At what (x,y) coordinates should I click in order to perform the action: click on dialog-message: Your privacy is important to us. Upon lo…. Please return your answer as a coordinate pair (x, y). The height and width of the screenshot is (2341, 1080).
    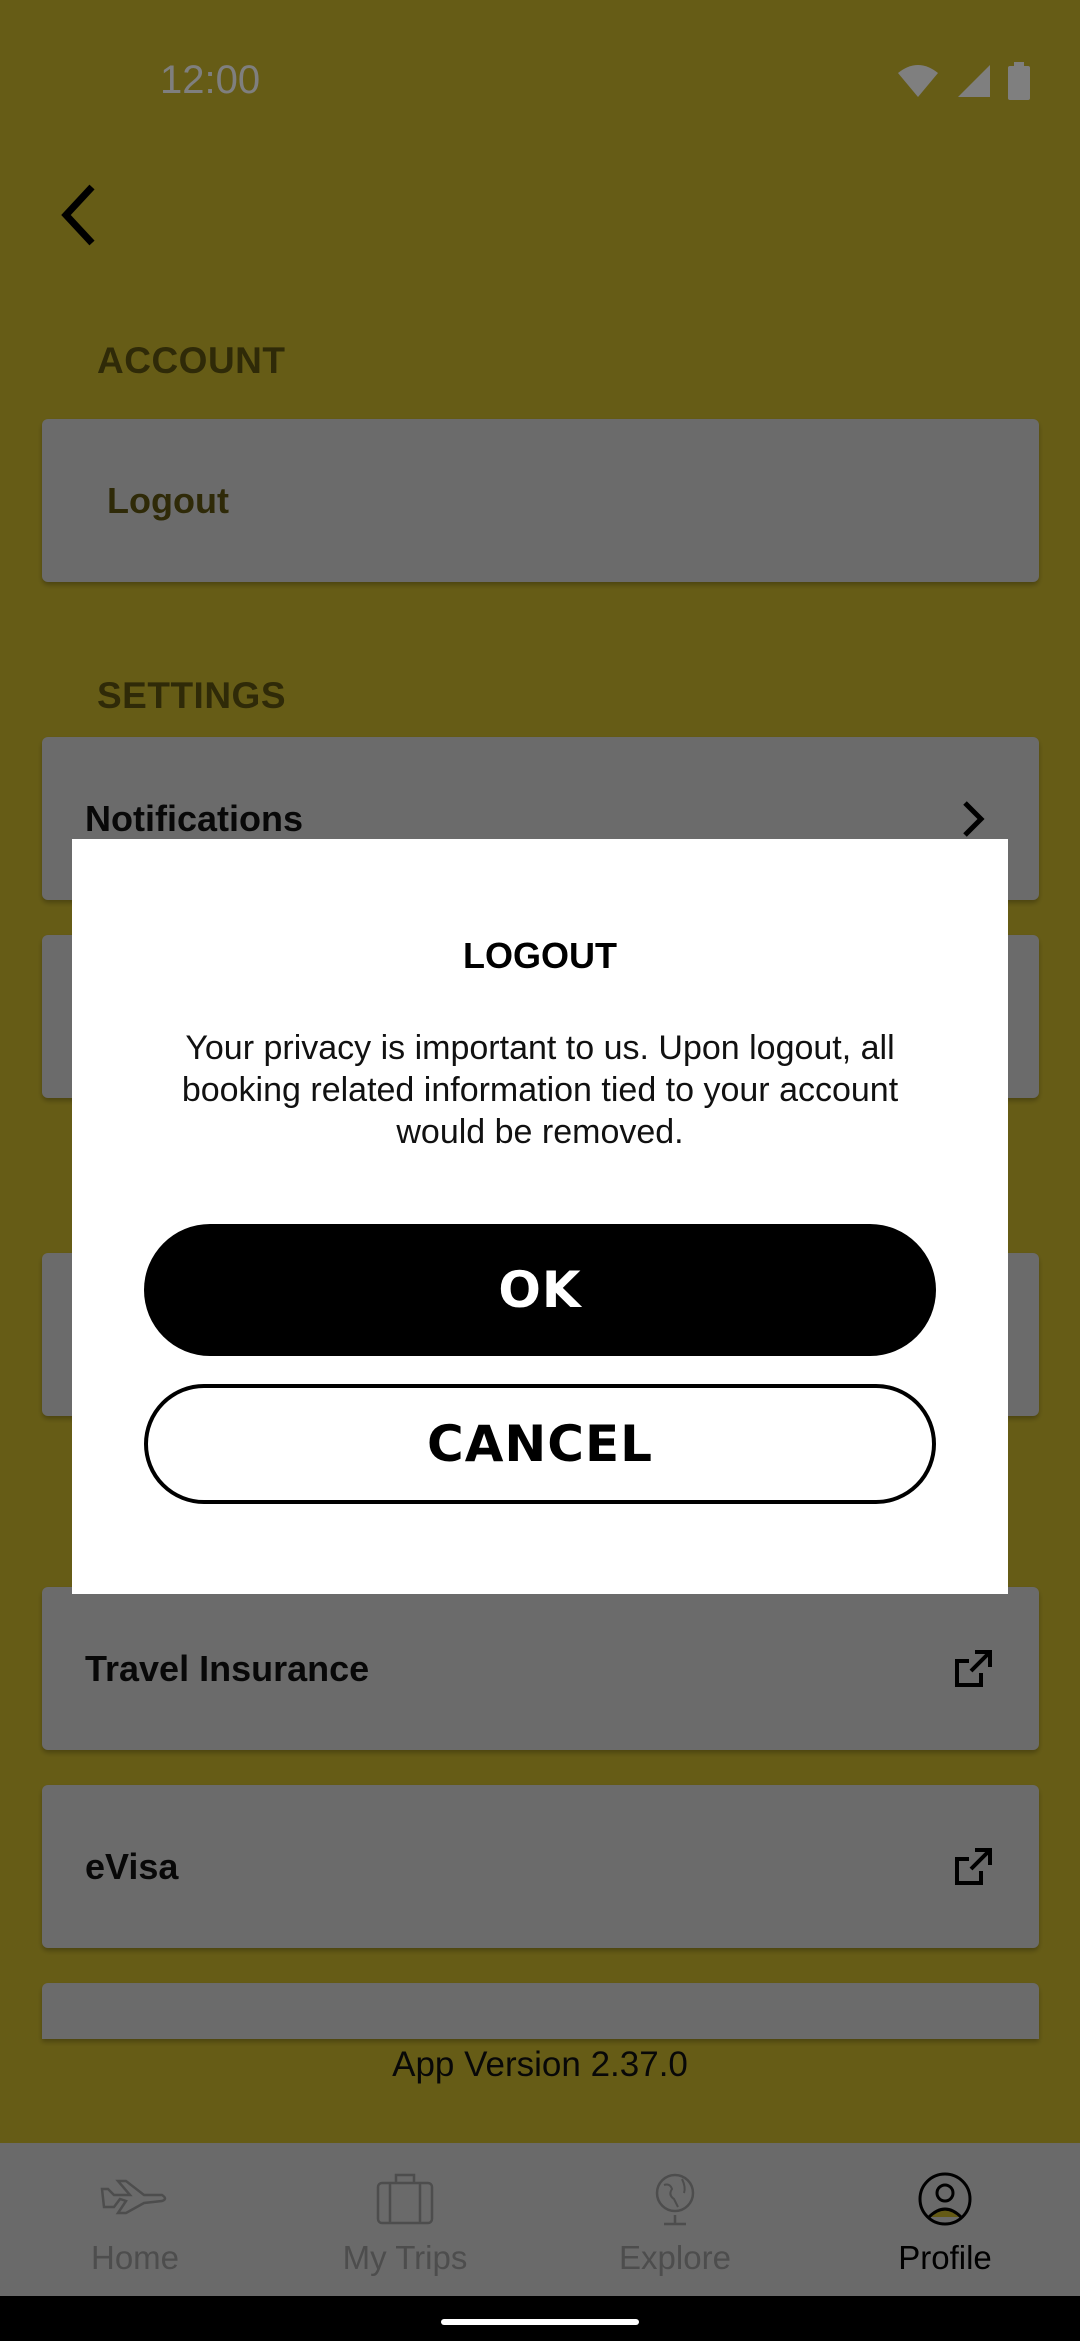
    Looking at the image, I should click on (540, 1090).